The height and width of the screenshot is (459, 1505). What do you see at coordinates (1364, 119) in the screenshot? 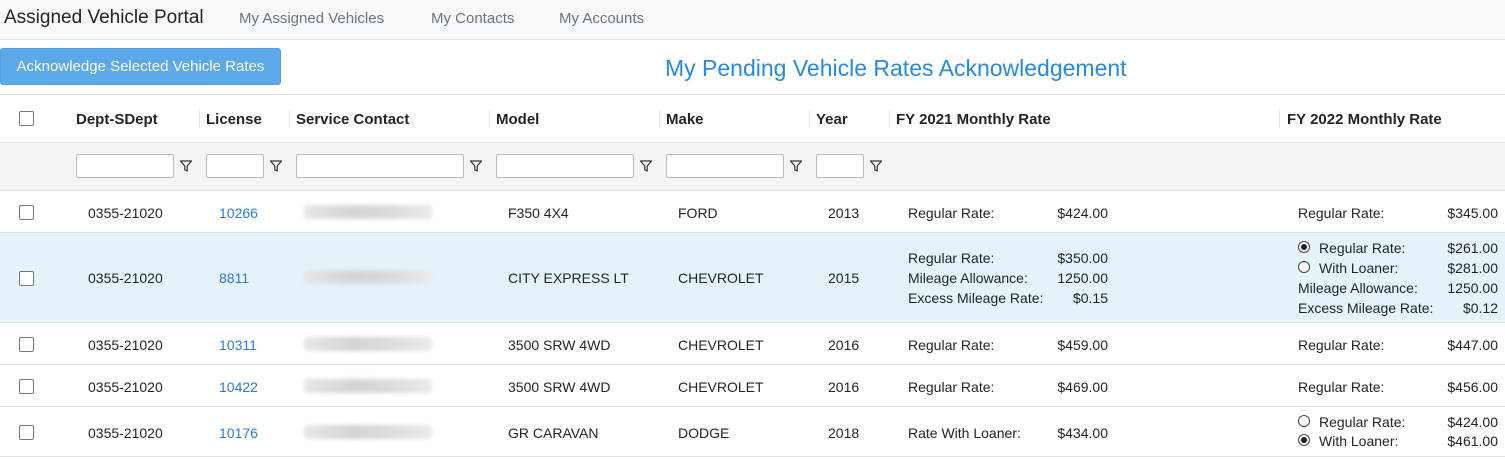
I see `header-fy2022-rate: FY 2022 Monthly Rate` at bounding box center [1364, 119].